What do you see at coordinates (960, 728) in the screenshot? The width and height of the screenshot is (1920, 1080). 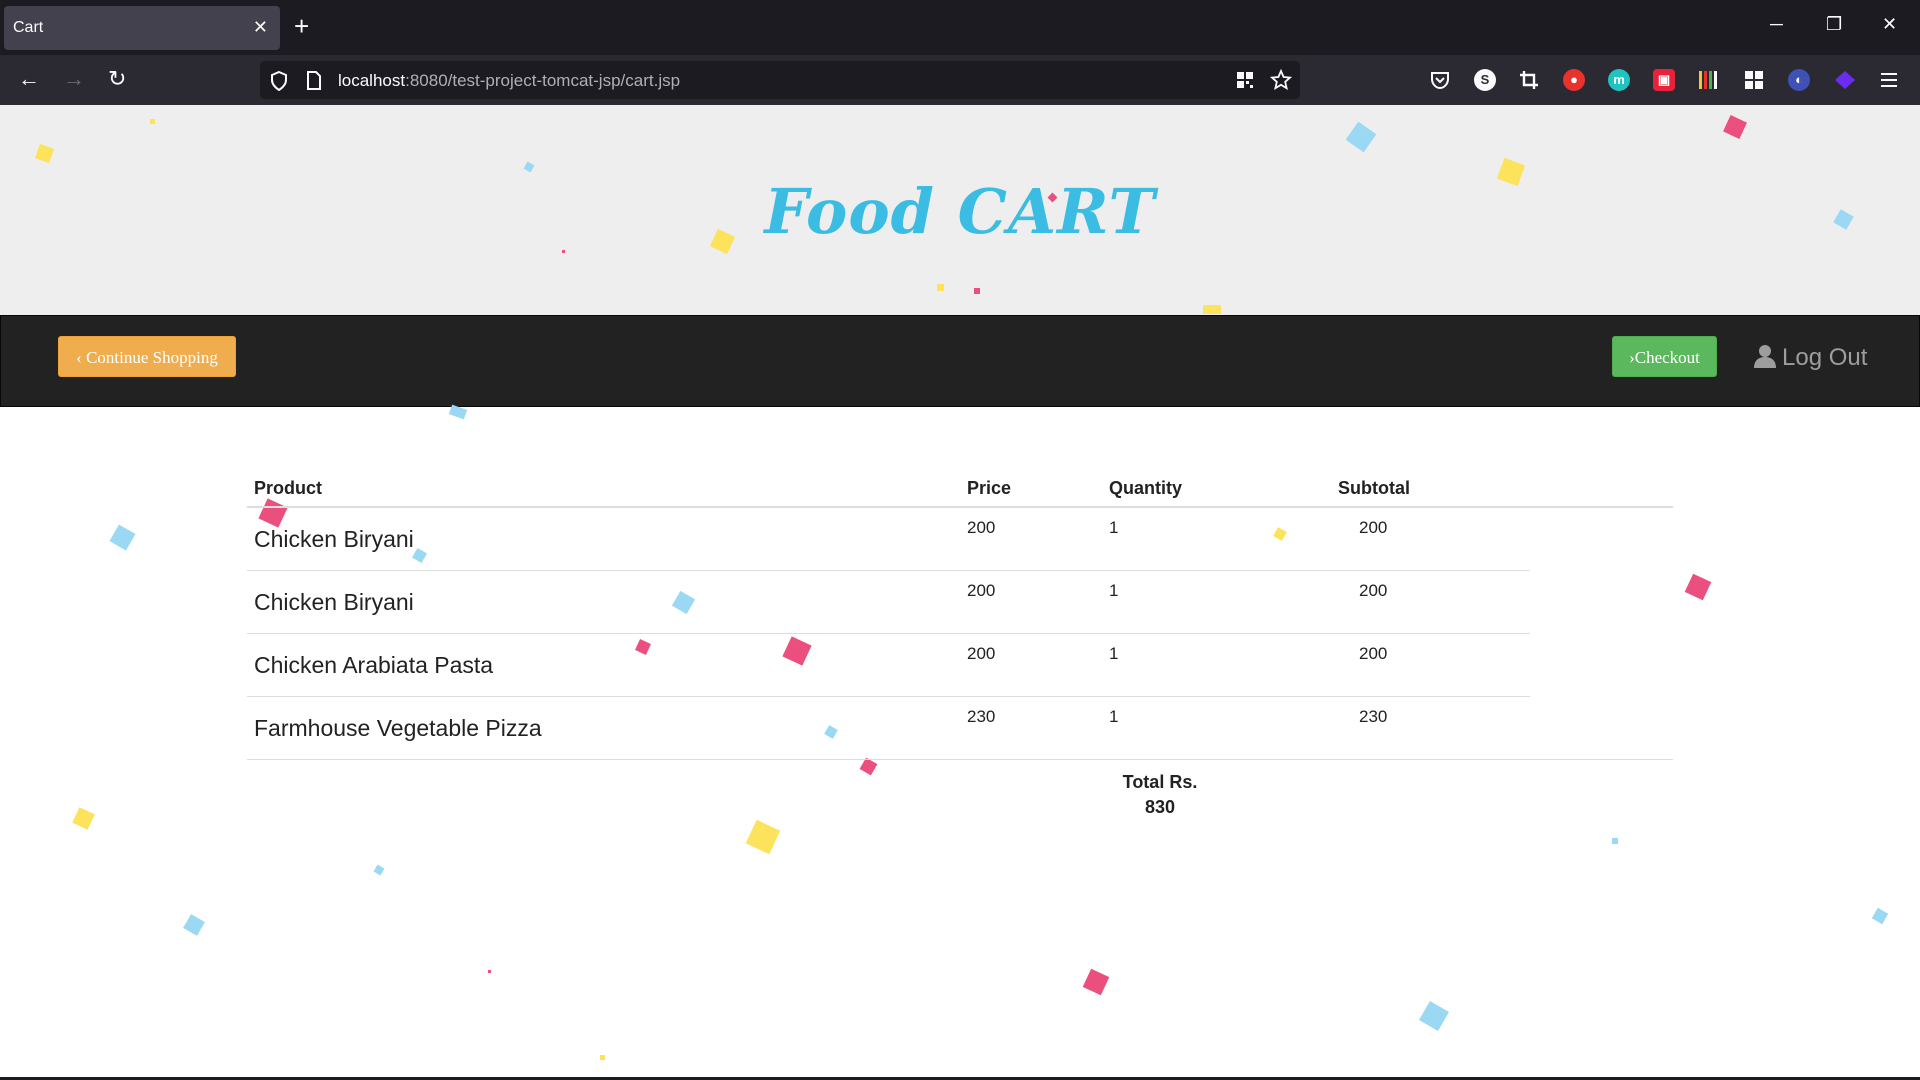 I see `table-row: Farmhouse Vegetable Pizza 230 1 230` at bounding box center [960, 728].